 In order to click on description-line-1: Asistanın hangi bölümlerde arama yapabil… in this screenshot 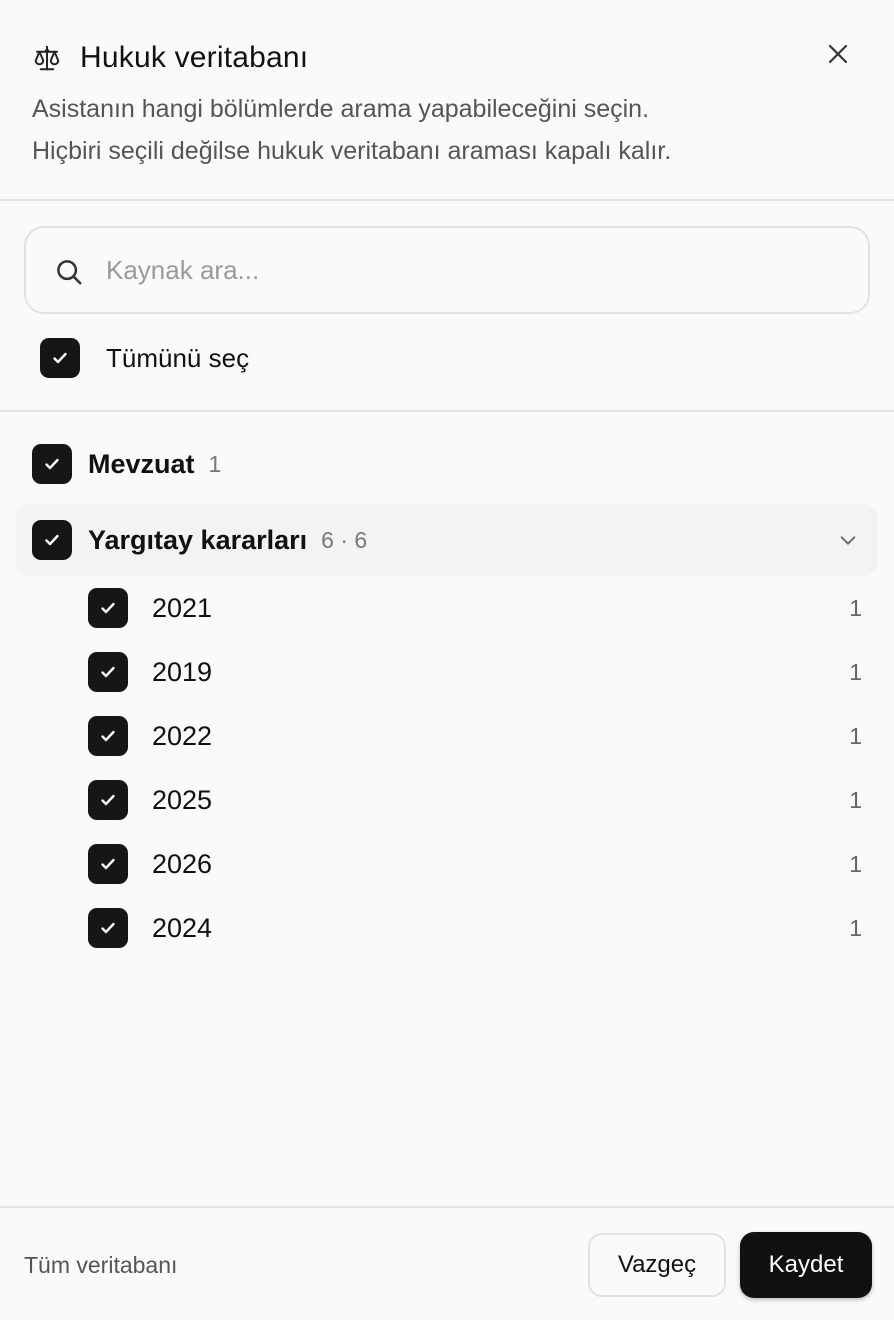, I will do `click(341, 109)`.